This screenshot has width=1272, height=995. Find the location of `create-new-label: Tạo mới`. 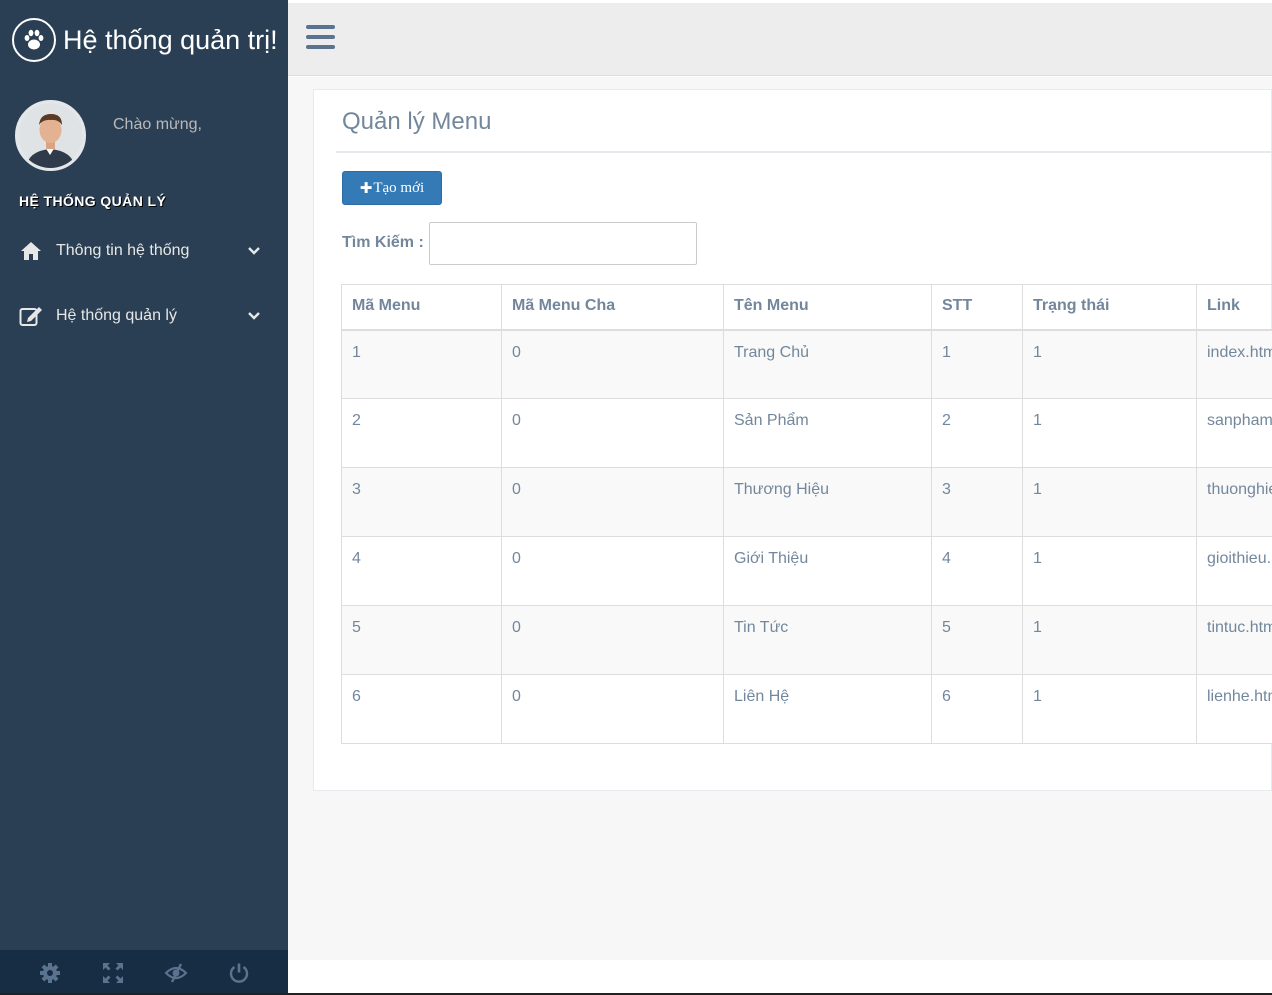

create-new-label: Tạo mới is located at coordinates (399, 187).